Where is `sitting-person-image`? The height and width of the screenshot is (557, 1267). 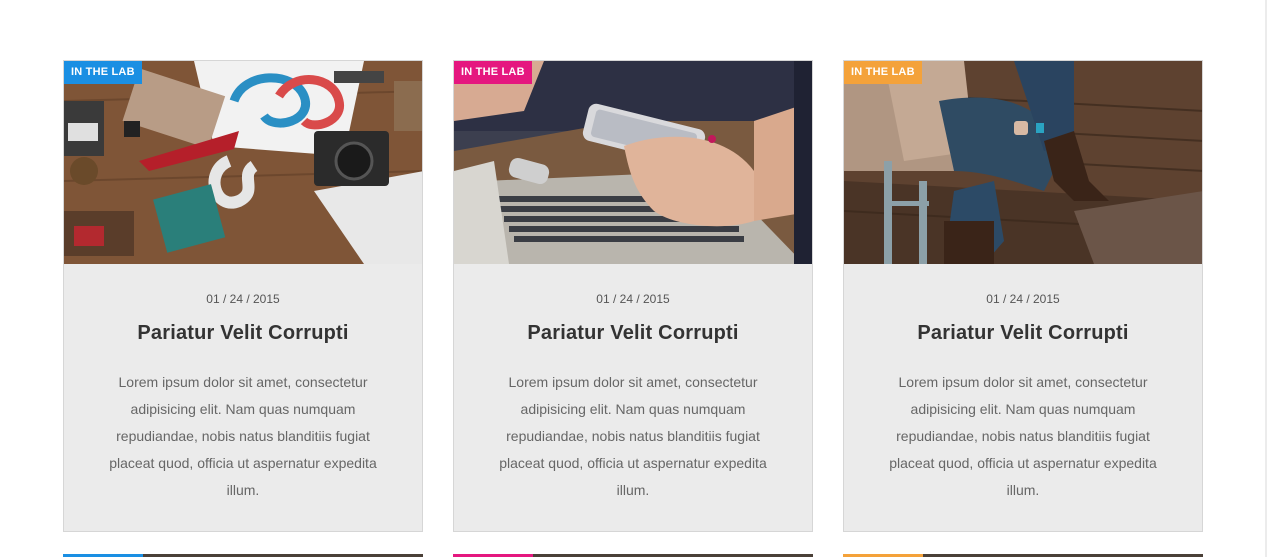
sitting-person-image is located at coordinates (1023, 162).